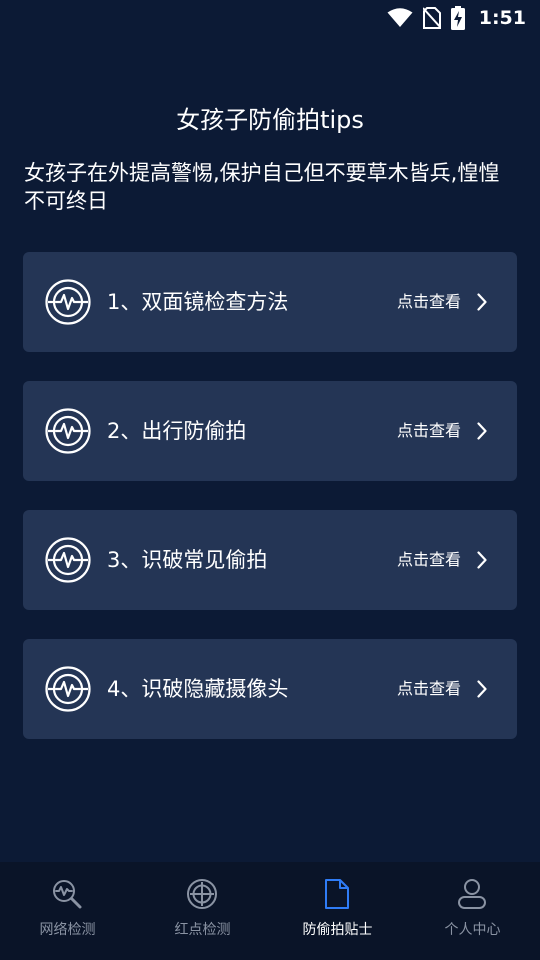 The height and width of the screenshot is (960, 540). What do you see at coordinates (67, 894) in the screenshot?
I see `network-scan-icon` at bounding box center [67, 894].